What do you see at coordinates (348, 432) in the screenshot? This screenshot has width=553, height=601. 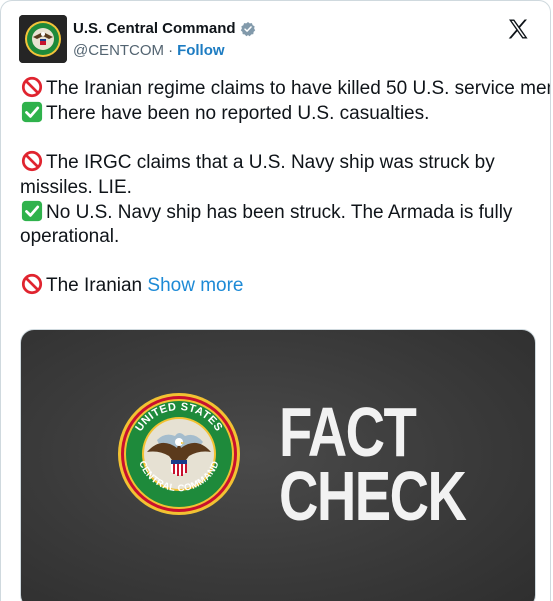 I see `headline-line-1: FACT` at bounding box center [348, 432].